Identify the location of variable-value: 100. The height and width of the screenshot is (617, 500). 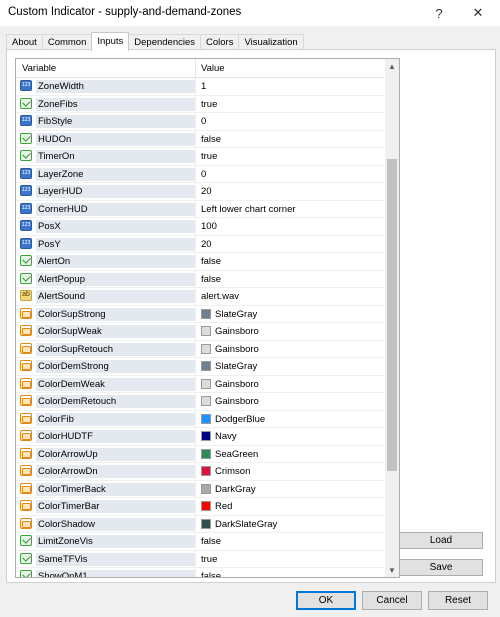
(209, 226).